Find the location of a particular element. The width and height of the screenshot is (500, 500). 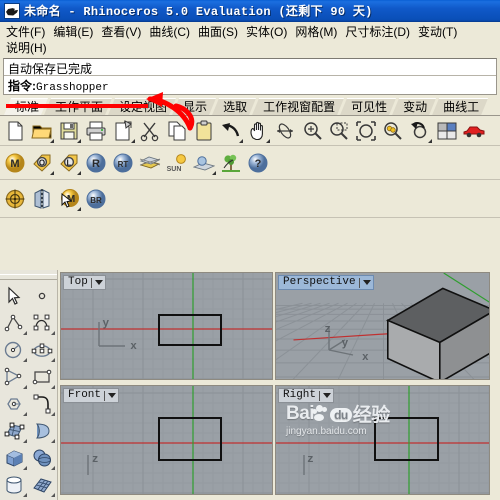

sun-icon: SUN is located at coordinates (177, 163).